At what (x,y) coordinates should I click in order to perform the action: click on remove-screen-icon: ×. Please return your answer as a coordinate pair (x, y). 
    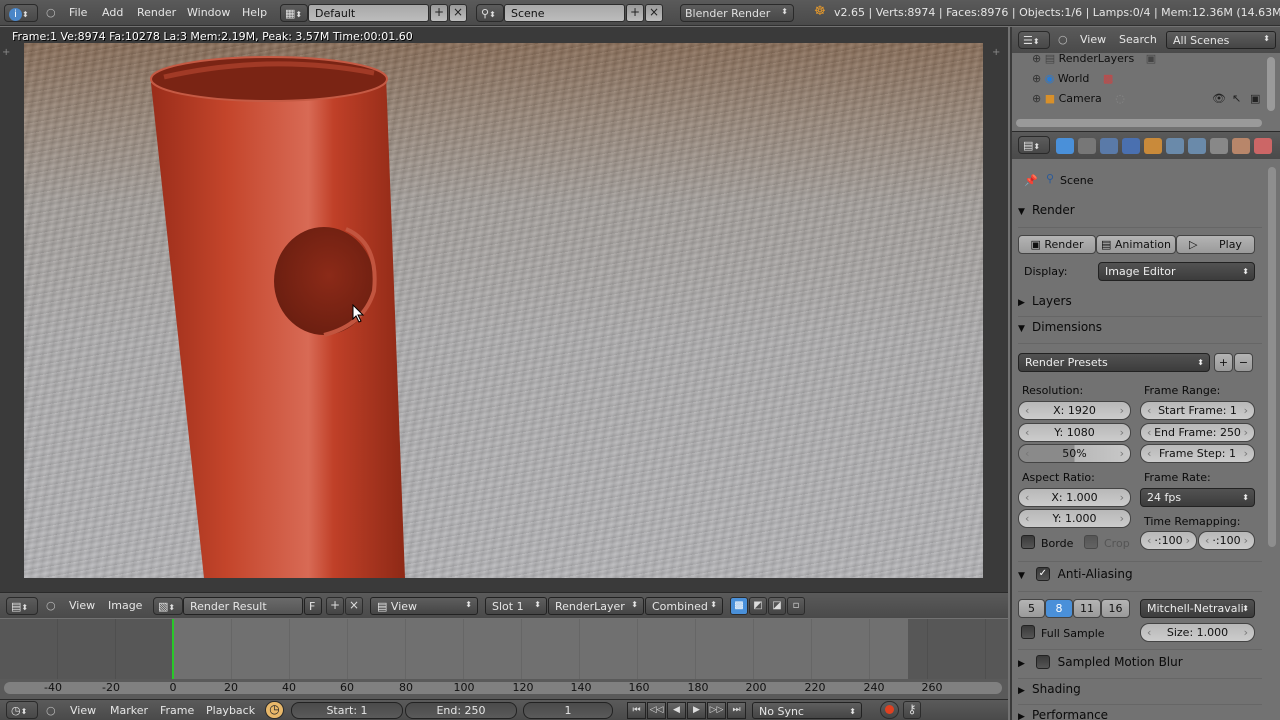
    Looking at the image, I should click on (458, 13).